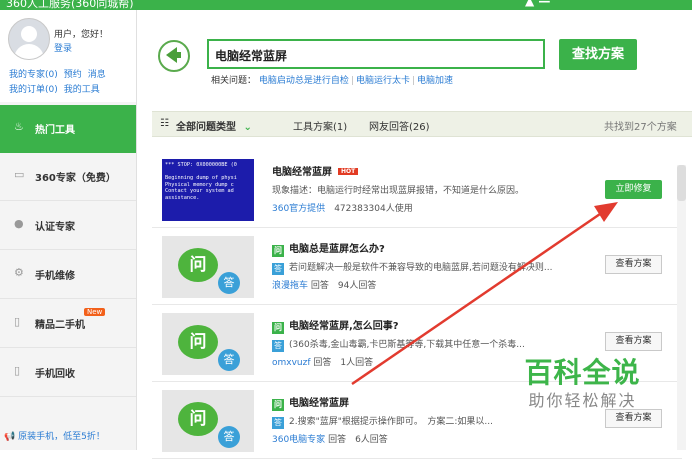 The image size is (692, 459). Describe the element at coordinates (582, 372) in the screenshot. I see `watermark-title: 百科全说` at that location.